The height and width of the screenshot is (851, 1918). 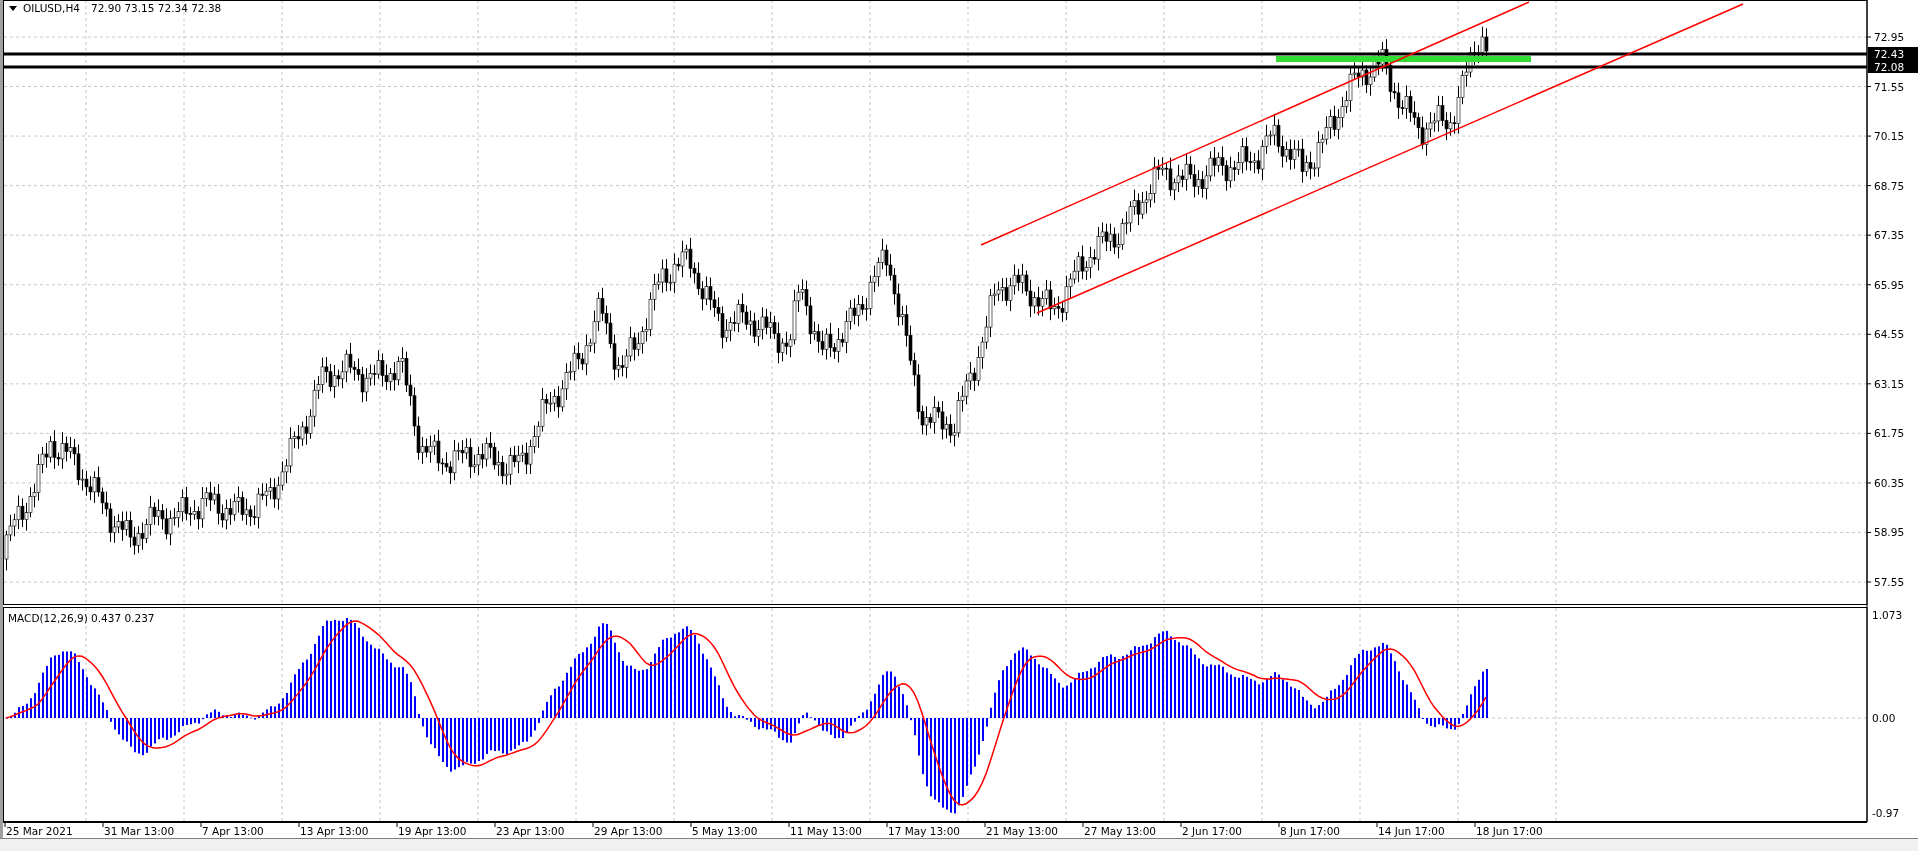 I want to click on chart-symbol: OILUSD,H4, so click(x=52, y=8).